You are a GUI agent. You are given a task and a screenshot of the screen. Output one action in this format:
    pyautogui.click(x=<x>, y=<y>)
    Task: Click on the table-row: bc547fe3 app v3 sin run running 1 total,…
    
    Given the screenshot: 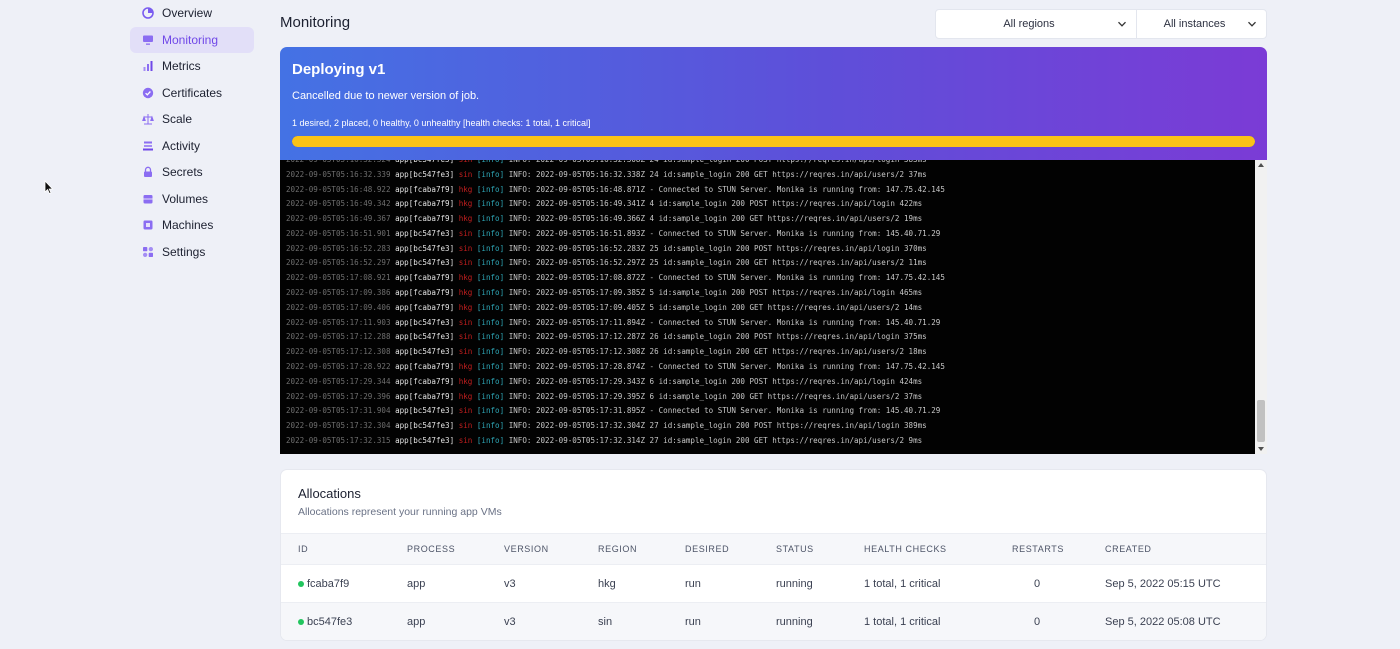 What is the action you would take?
    pyautogui.click(x=773, y=621)
    